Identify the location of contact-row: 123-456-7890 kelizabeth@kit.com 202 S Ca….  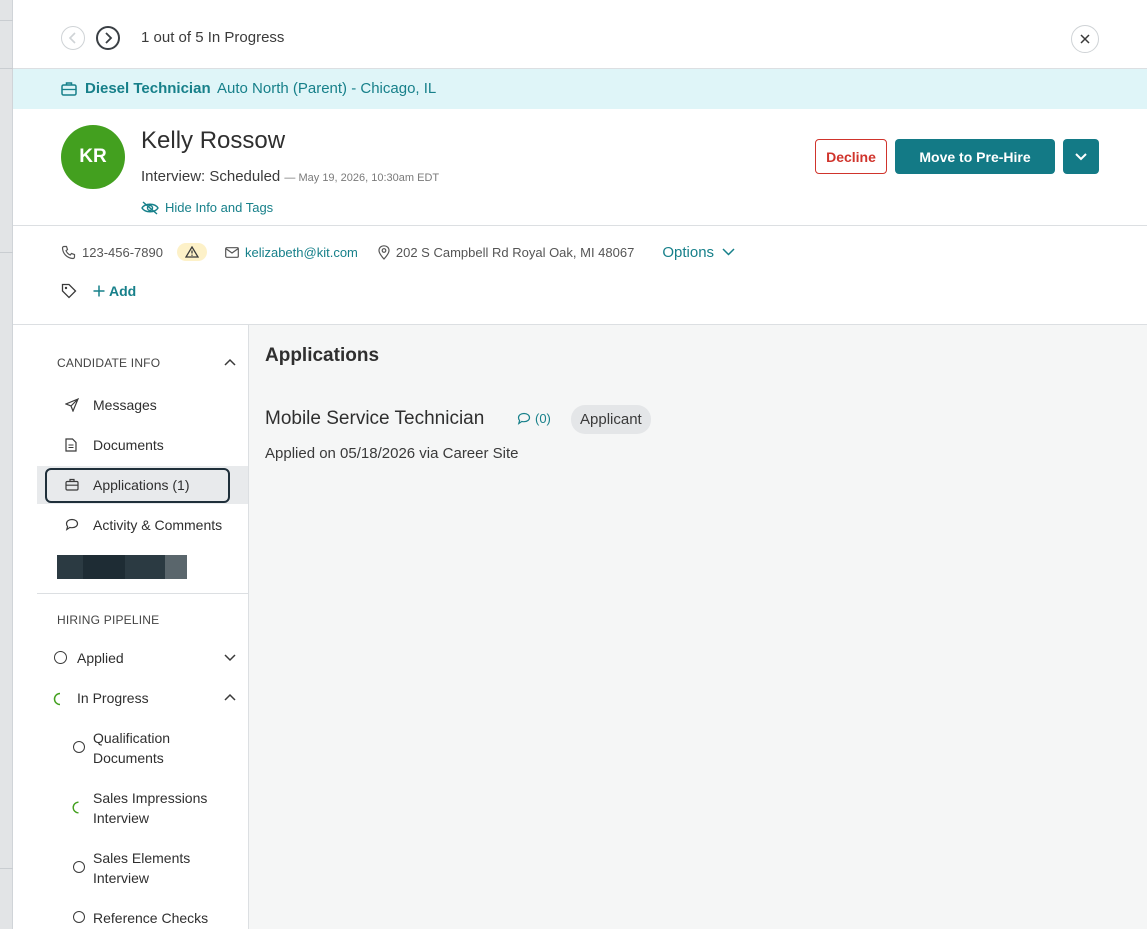
(398, 252).